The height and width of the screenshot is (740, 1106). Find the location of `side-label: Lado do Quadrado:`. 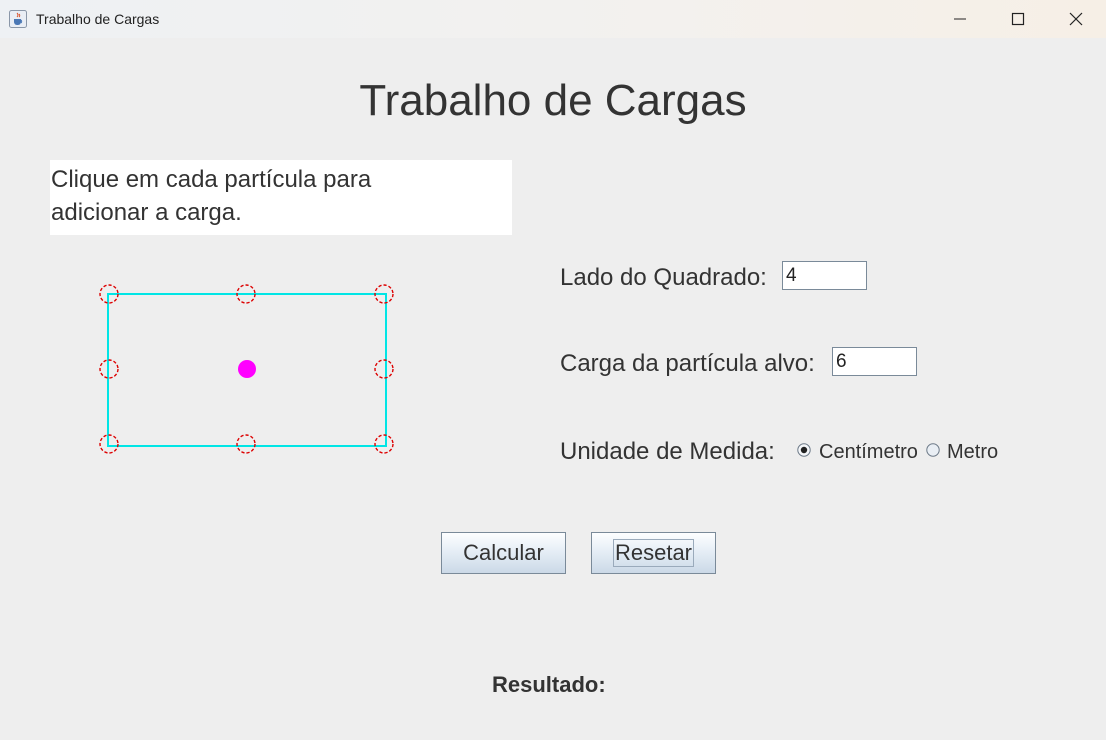

side-label: Lado do Quadrado: is located at coordinates (663, 277).